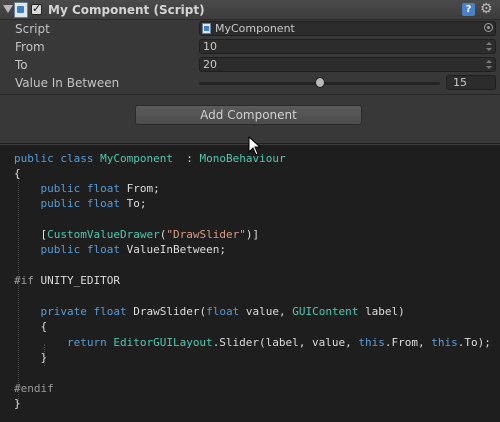 This screenshot has height=422, width=500. I want to click on code-token: class, so click(80, 158).